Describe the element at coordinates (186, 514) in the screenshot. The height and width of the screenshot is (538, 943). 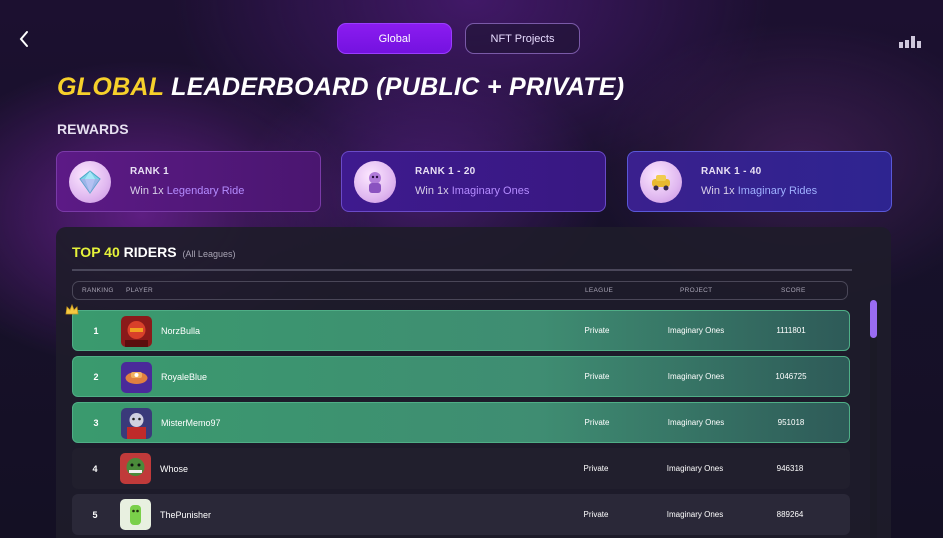
I see `row-player: ThePunisher` at that location.